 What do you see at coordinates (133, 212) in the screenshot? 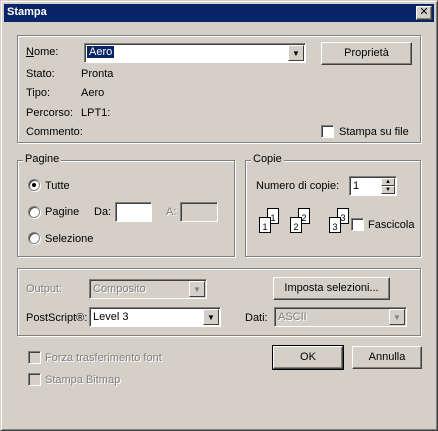
I see `from-input` at bounding box center [133, 212].